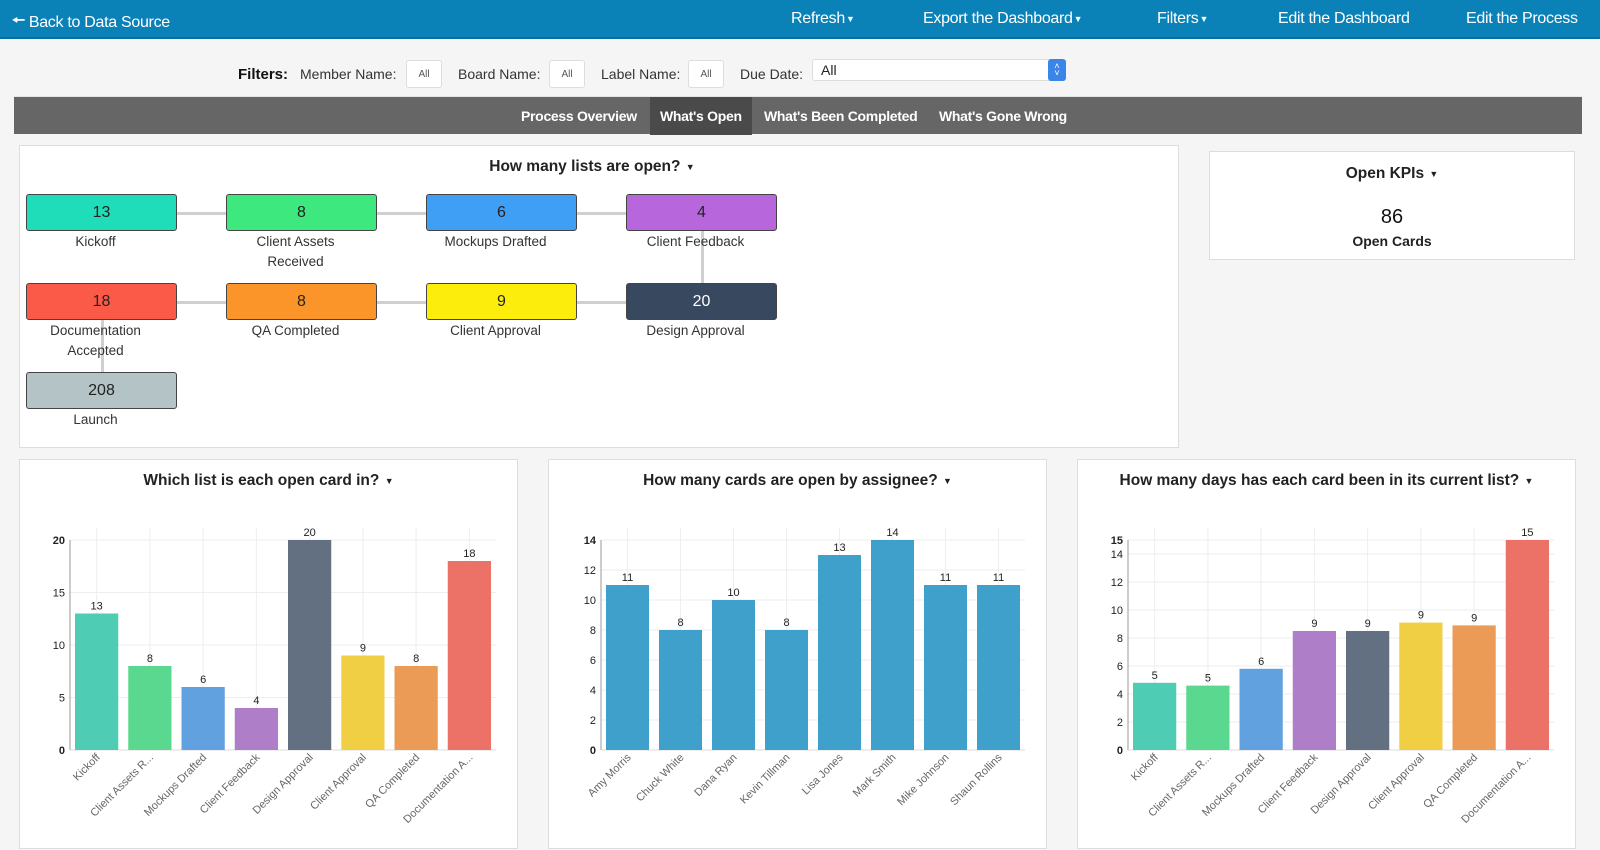  I want to click on process-node: 9, so click(501, 301).